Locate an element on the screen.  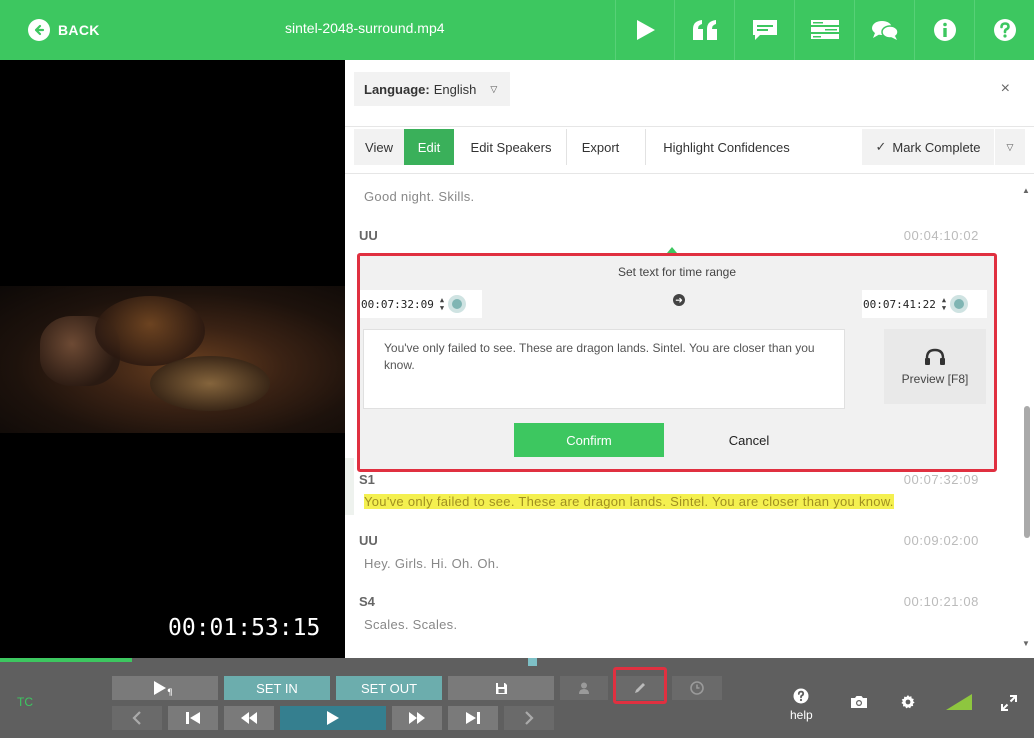
close-icon: × is located at coordinates (1005, 89).